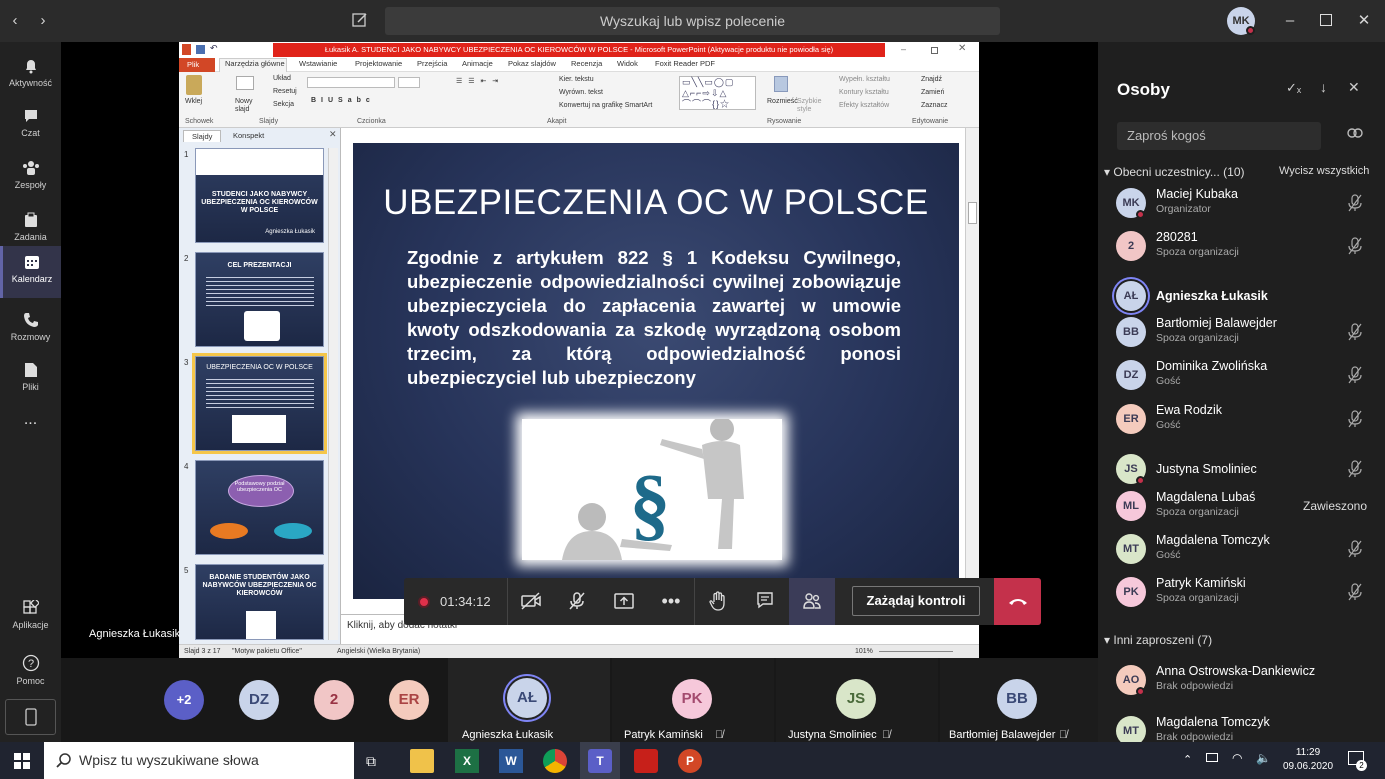 The width and height of the screenshot is (1385, 779). What do you see at coordinates (811, 106) in the screenshot?
I see `quick-styles-button: Szybkie style` at bounding box center [811, 106].